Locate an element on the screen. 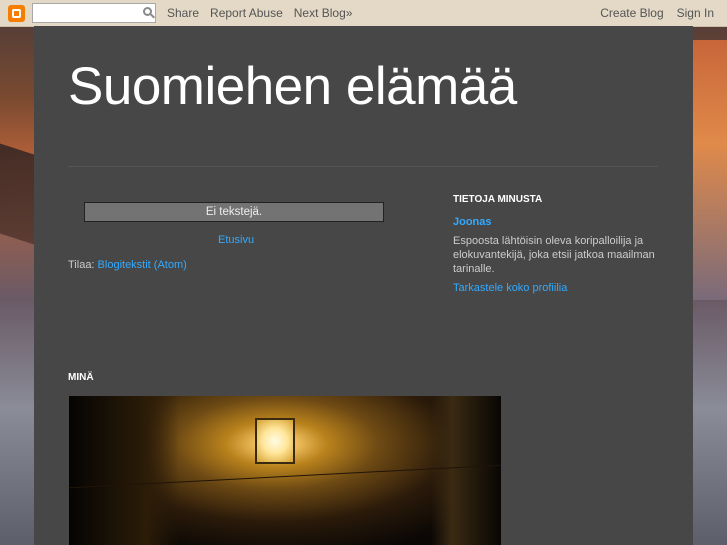 Image resolution: width=727 pixels, height=545 pixels. mina-heading: MINÄ is located at coordinates (81, 377).